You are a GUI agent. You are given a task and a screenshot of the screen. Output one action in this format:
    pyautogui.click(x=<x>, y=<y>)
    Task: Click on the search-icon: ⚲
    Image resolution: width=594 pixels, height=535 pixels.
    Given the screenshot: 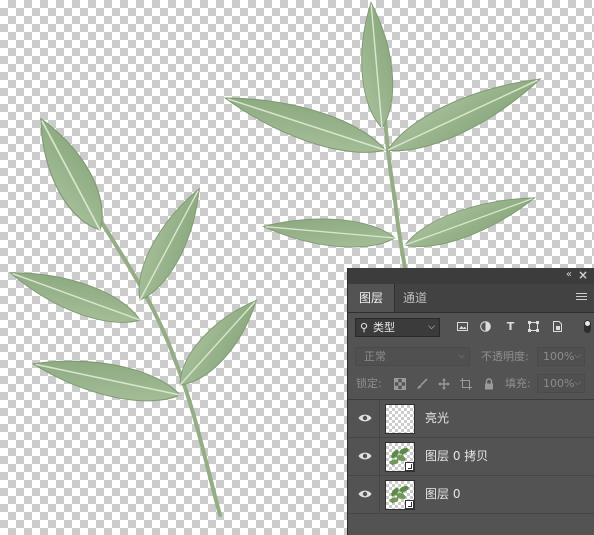 What is the action you would take?
    pyautogui.click(x=364, y=327)
    